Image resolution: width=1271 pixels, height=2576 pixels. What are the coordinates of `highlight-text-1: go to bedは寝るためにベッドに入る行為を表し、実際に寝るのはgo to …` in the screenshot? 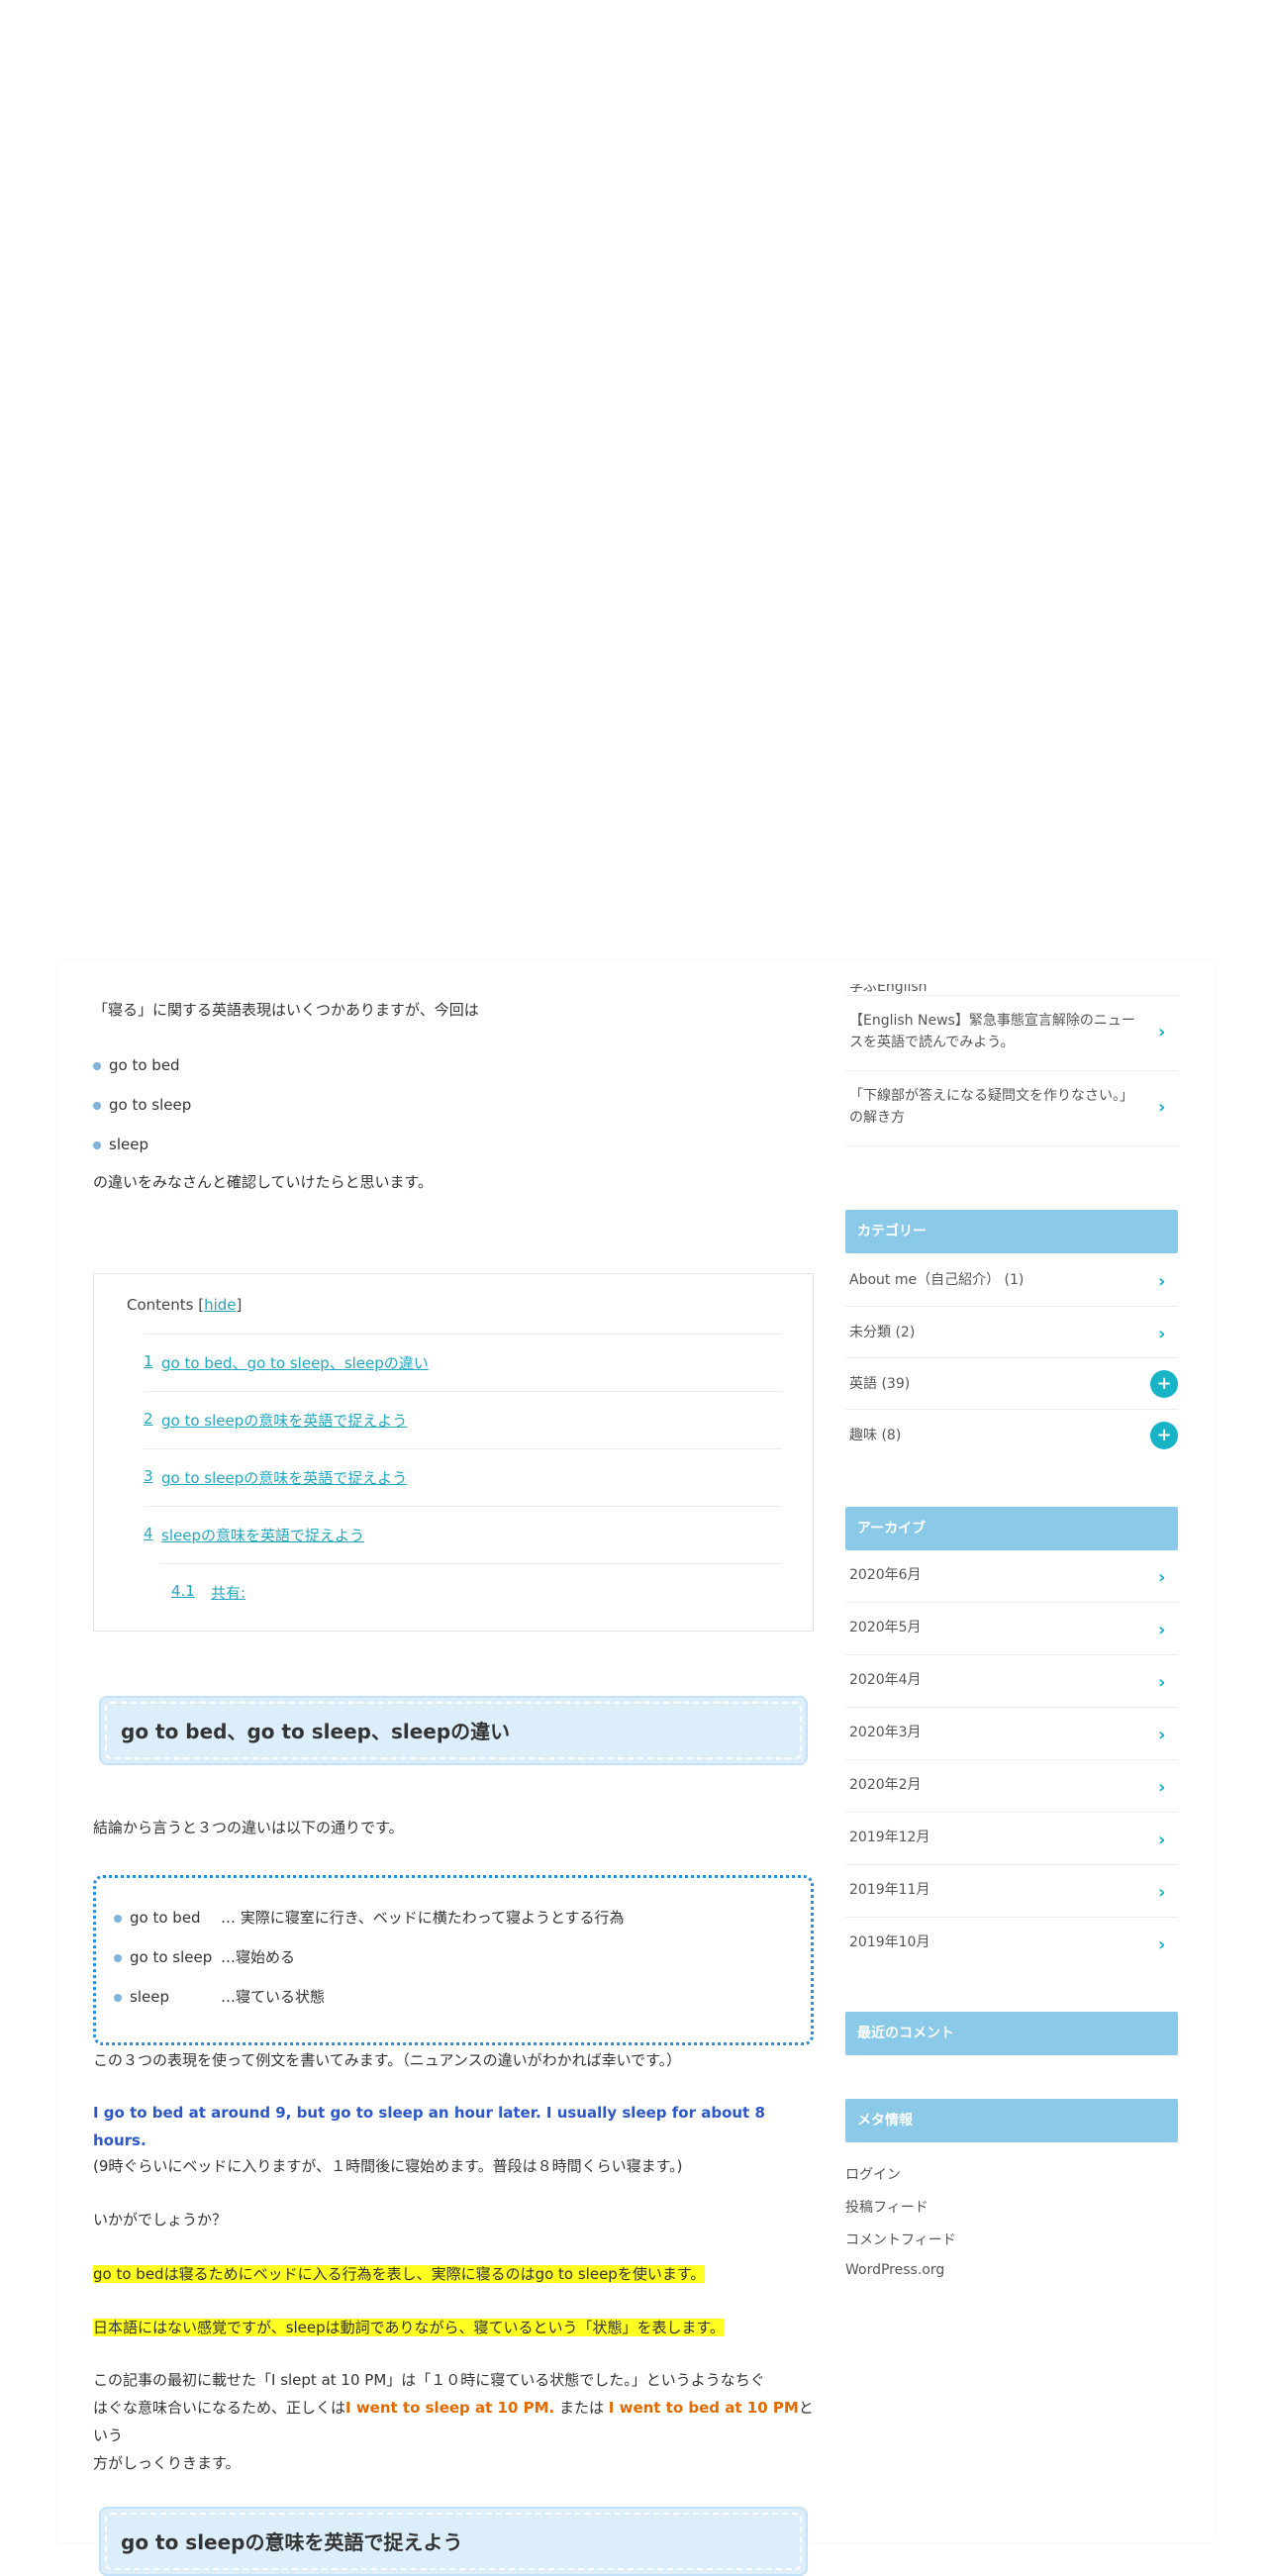 It's located at (400, 2274).